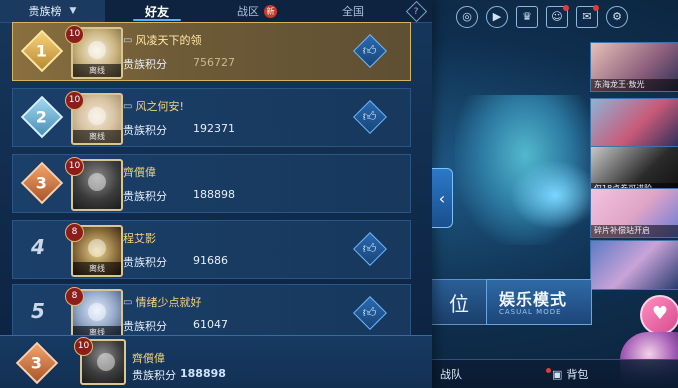  I want to click on help-icon: ?, so click(416, 11).